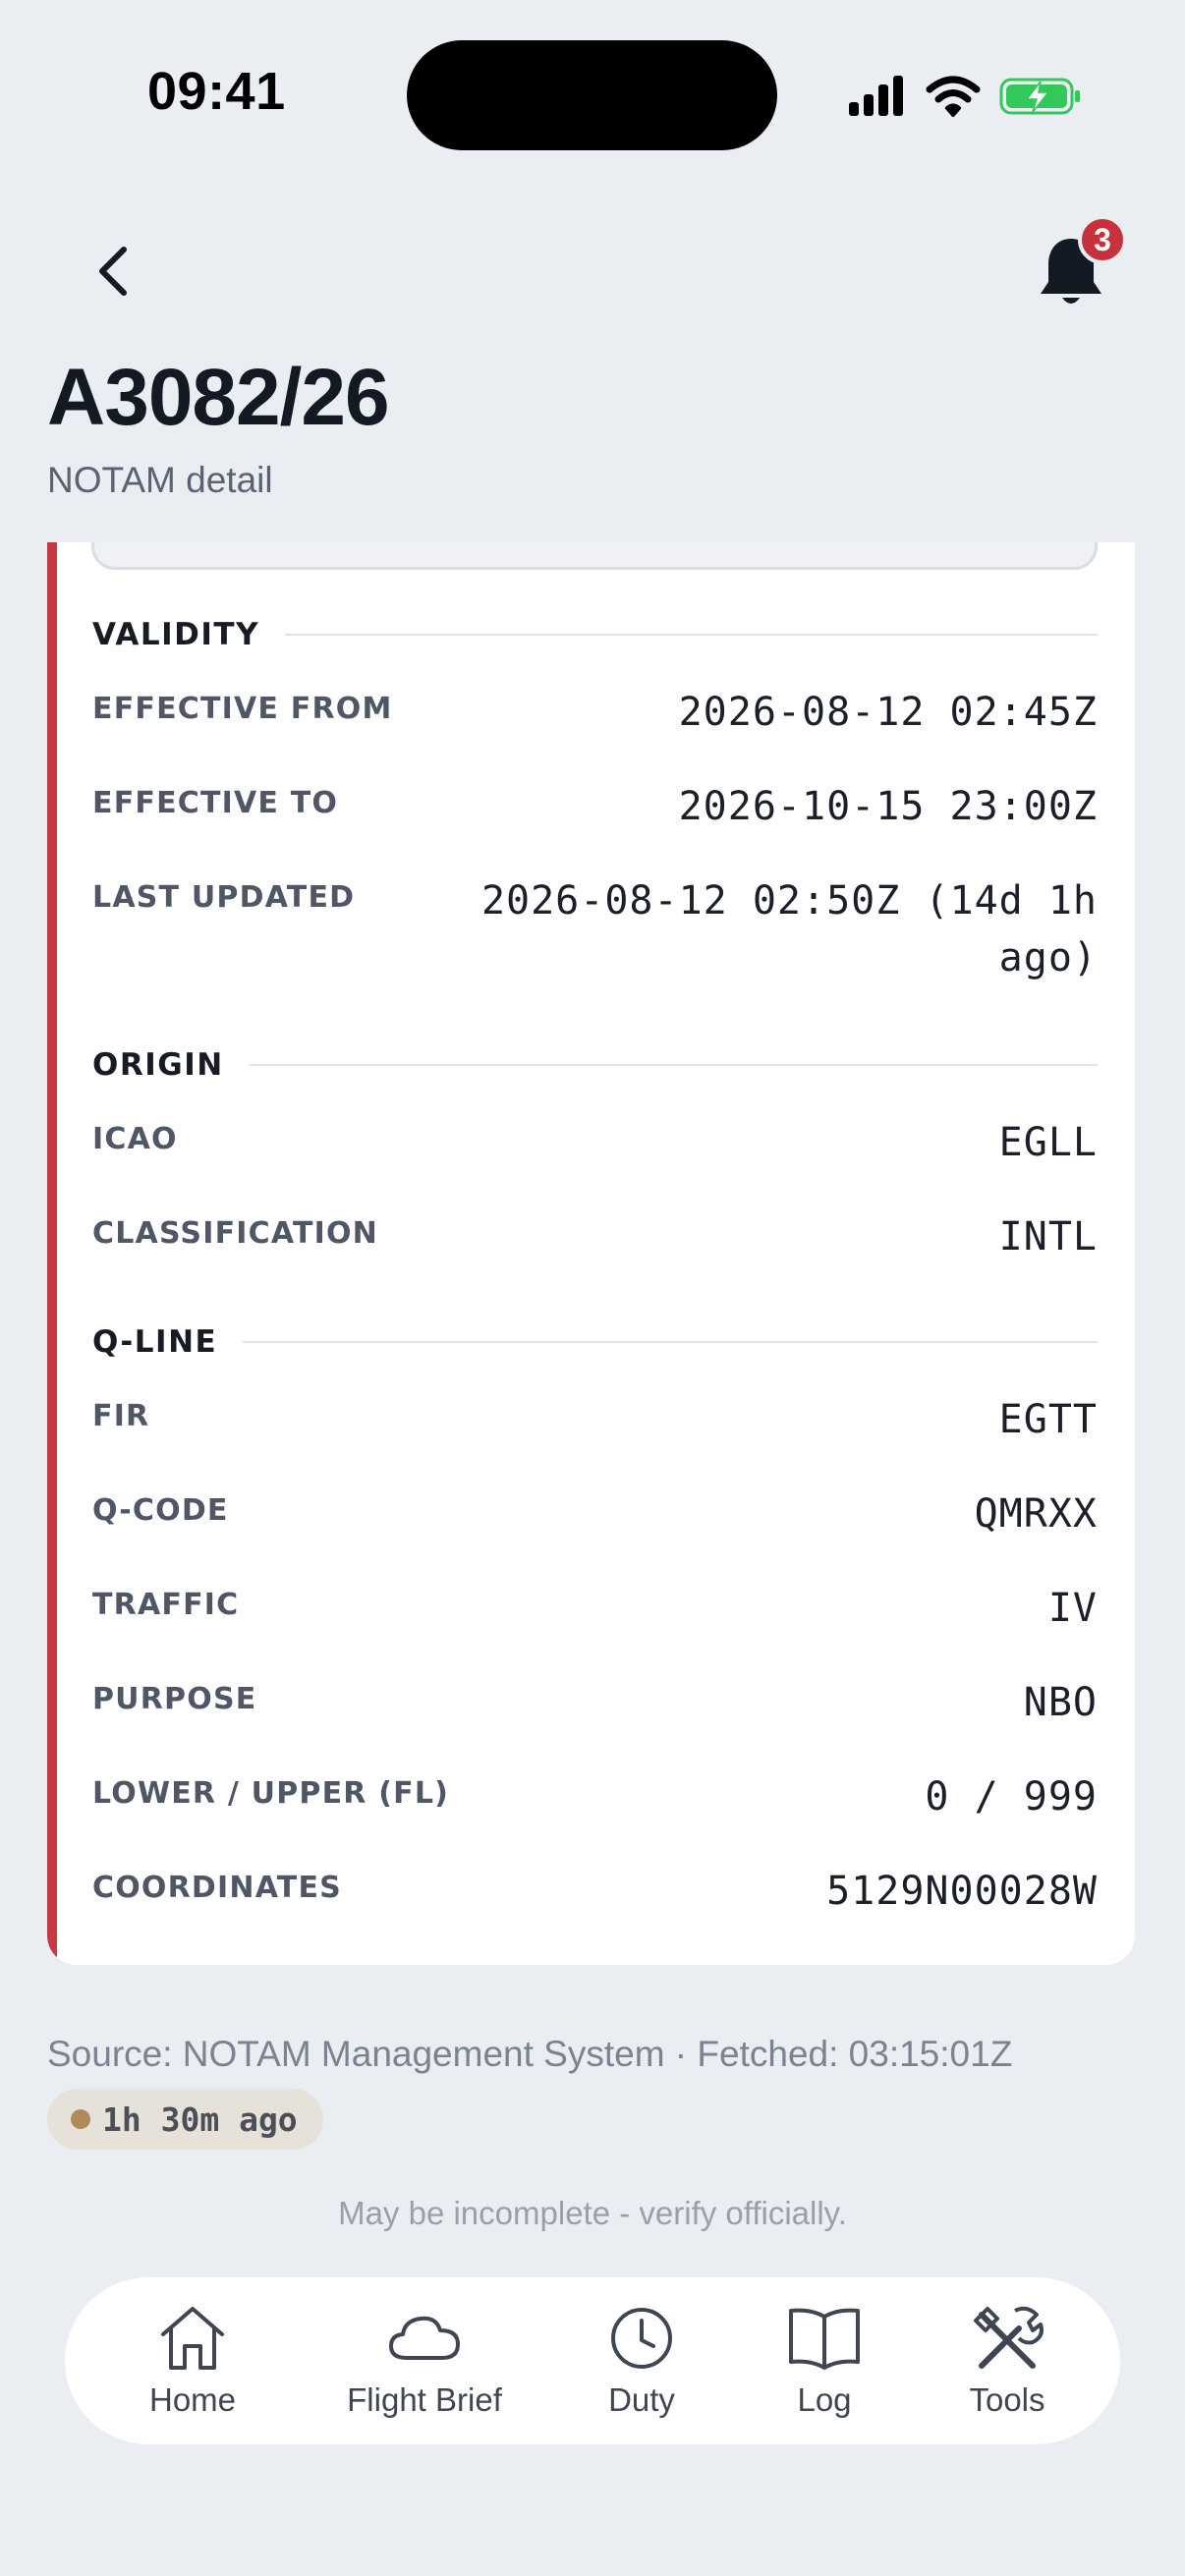  Describe the element at coordinates (1048, 1142) in the screenshot. I see `row-value: EGLL` at that location.